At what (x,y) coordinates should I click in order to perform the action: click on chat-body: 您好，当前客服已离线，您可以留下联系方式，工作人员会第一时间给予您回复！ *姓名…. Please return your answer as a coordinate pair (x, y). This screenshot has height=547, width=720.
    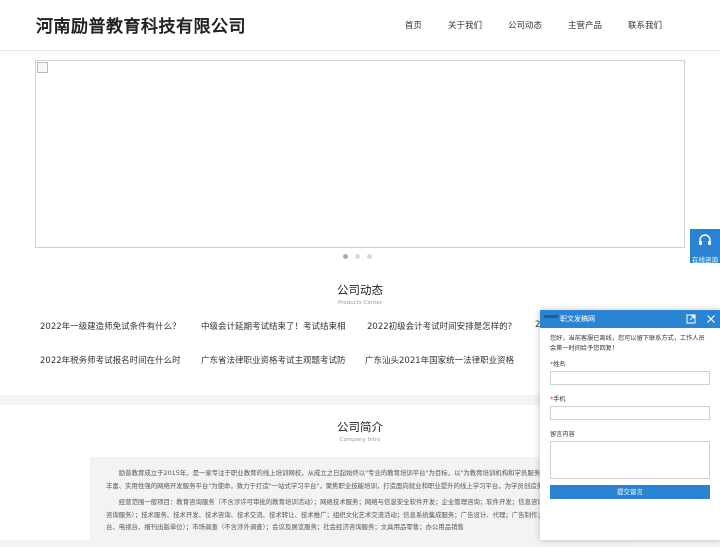
    Looking at the image, I should click on (630, 416).